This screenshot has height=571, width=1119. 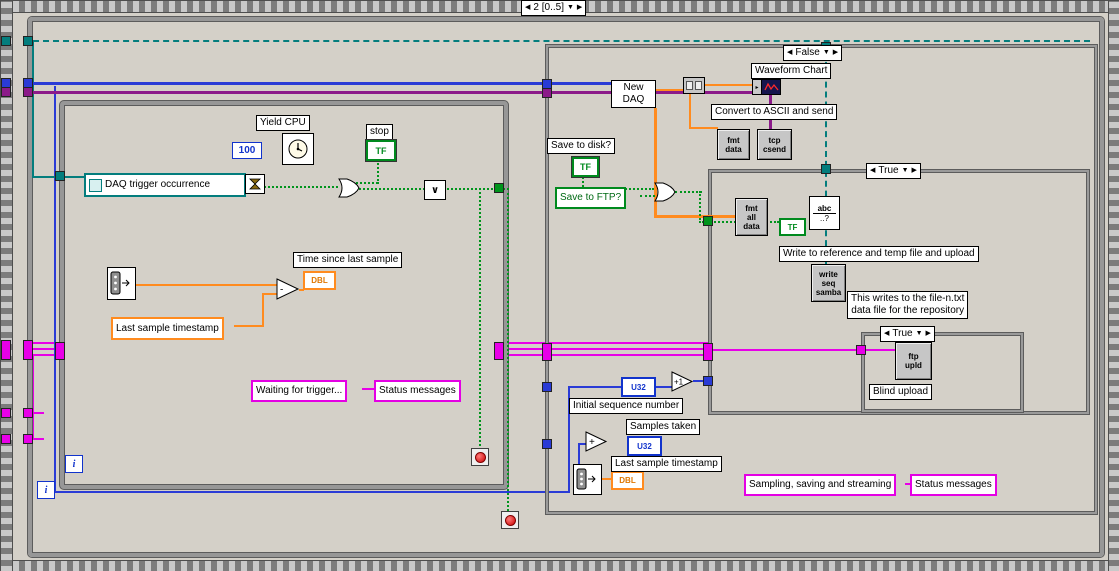 I want to click on last-sample-dbl-terminal: DBL, so click(x=627, y=480).